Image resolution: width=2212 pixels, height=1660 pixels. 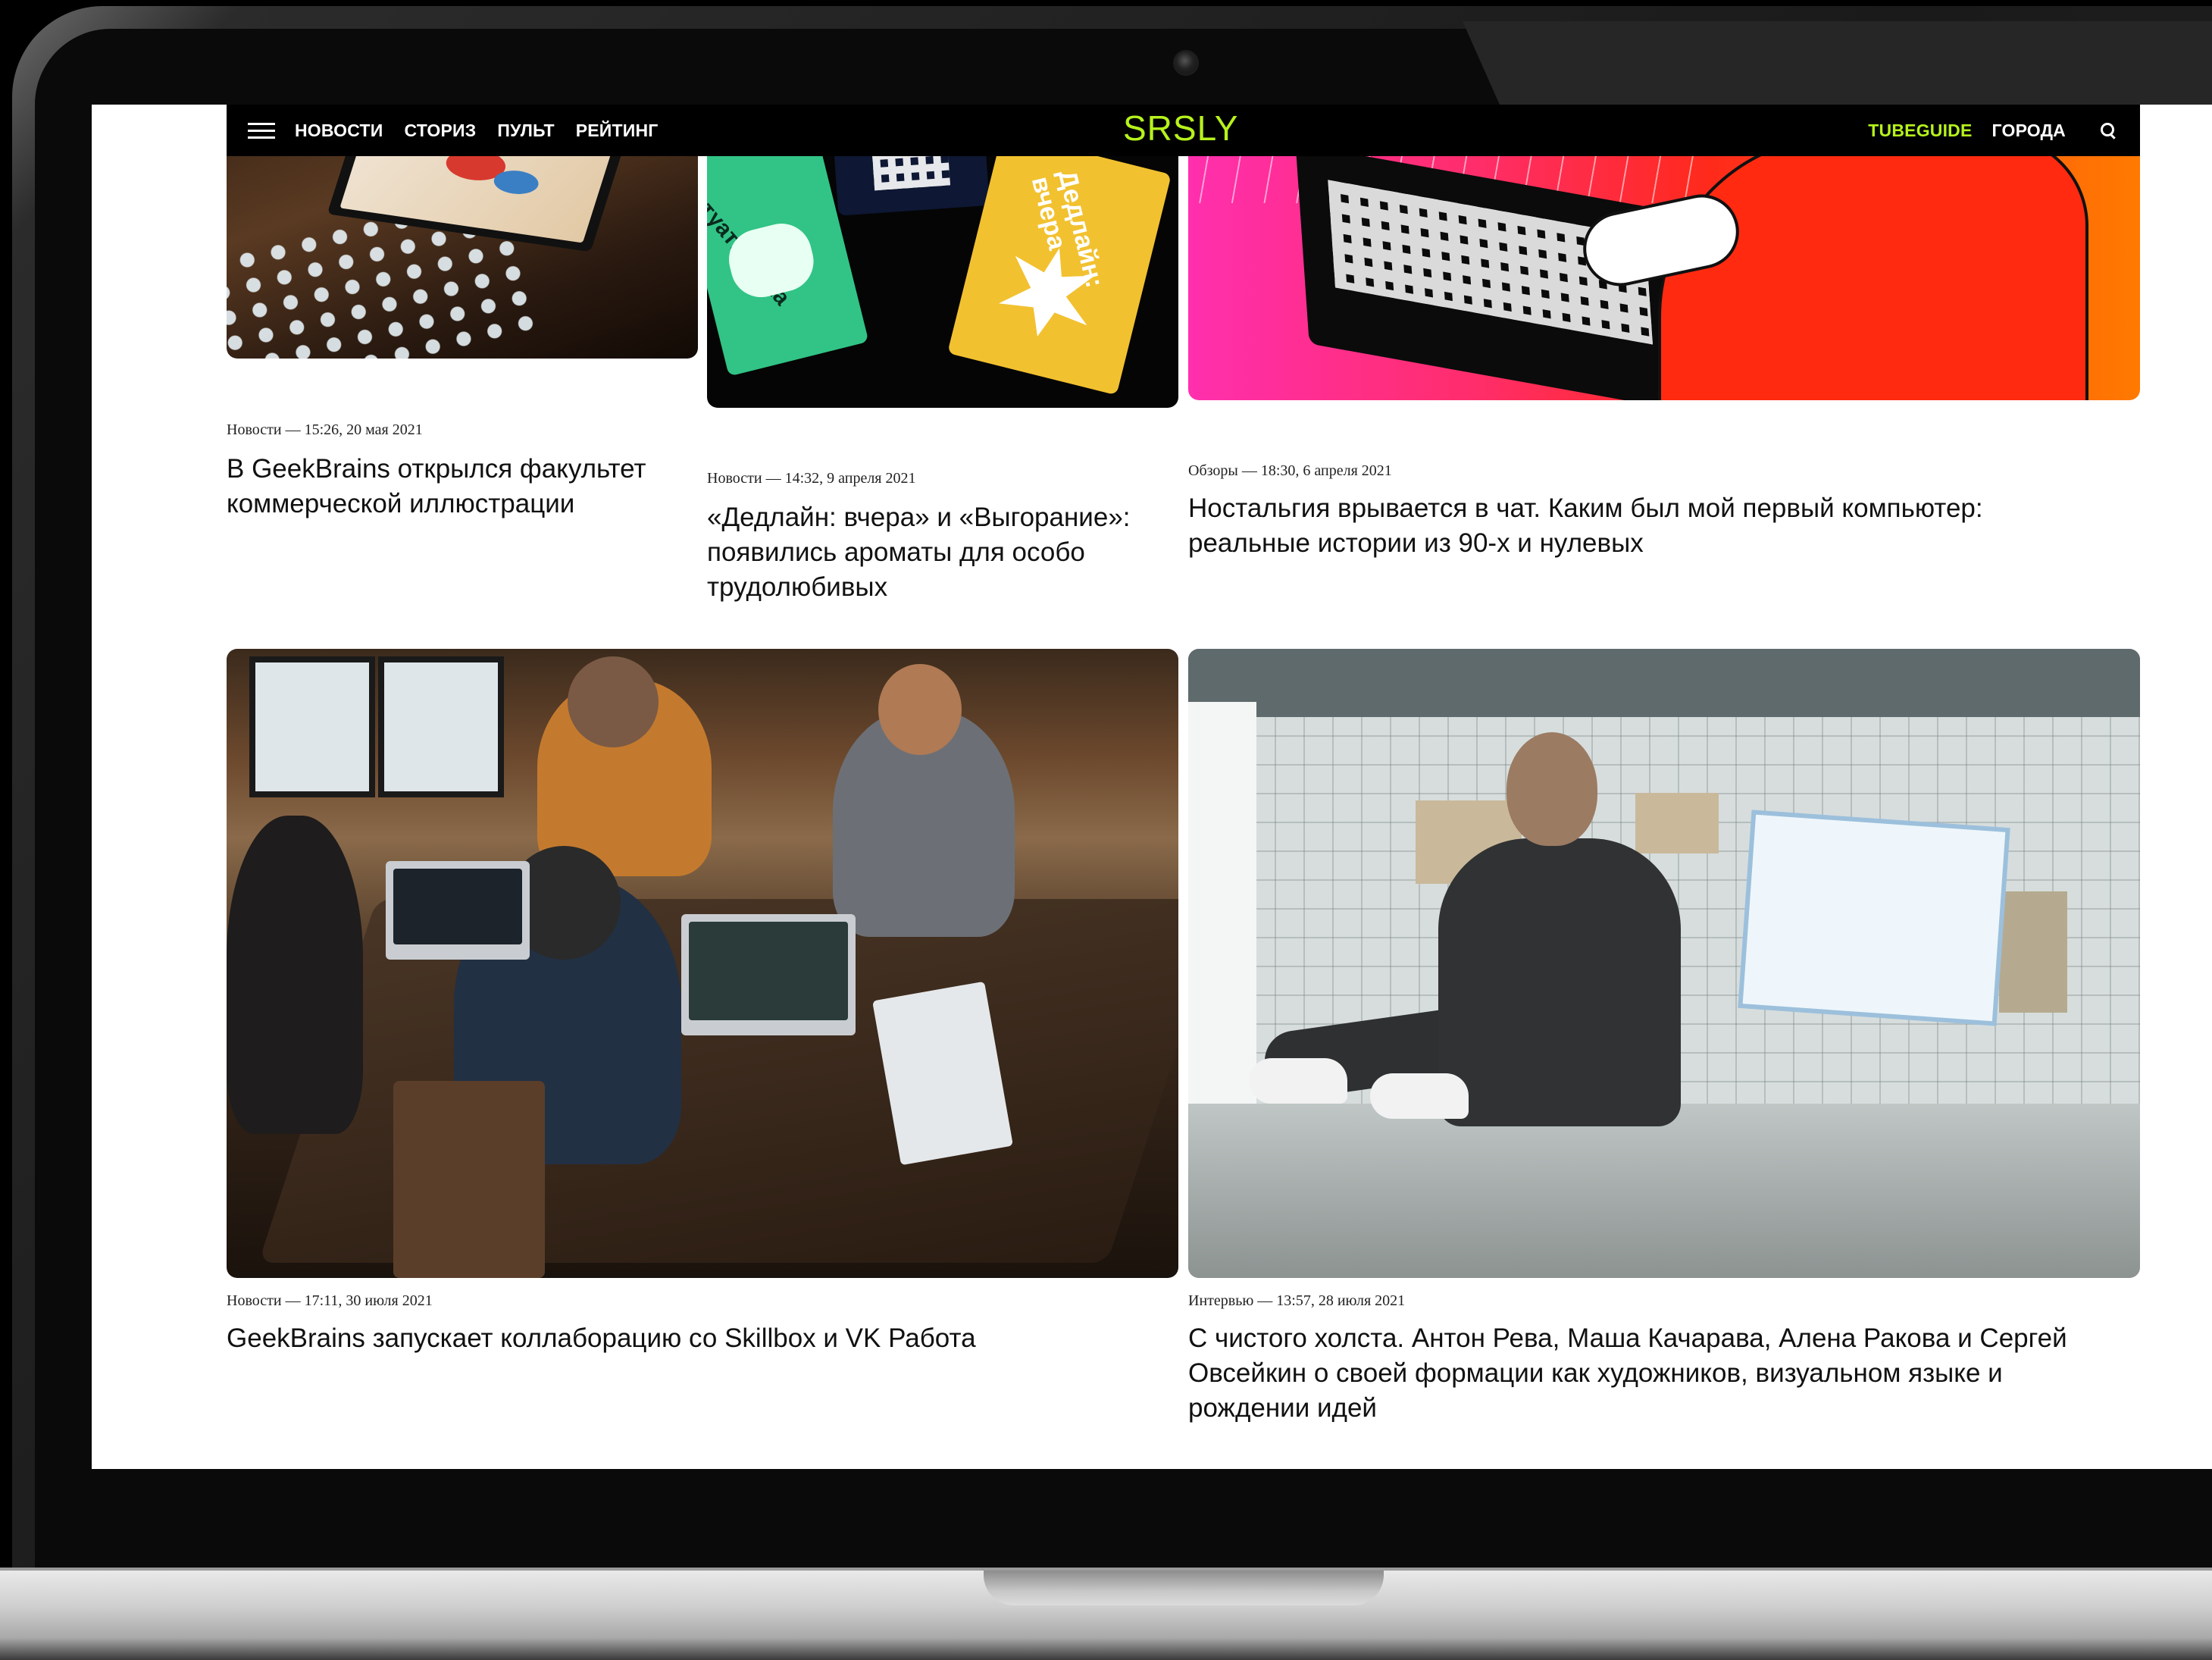 What do you see at coordinates (1186, 63) in the screenshot?
I see `camera-icon` at bounding box center [1186, 63].